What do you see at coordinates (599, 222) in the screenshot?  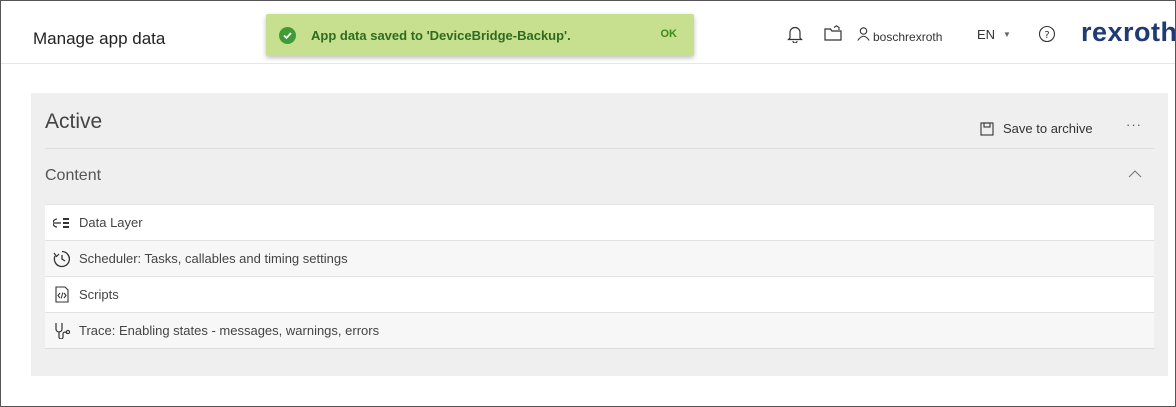 I see `list-item-data-layer: Data Layer` at bounding box center [599, 222].